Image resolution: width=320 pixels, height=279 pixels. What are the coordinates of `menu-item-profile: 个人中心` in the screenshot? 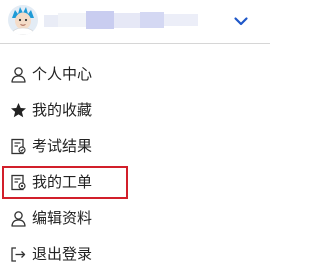 It's located at (135, 74).